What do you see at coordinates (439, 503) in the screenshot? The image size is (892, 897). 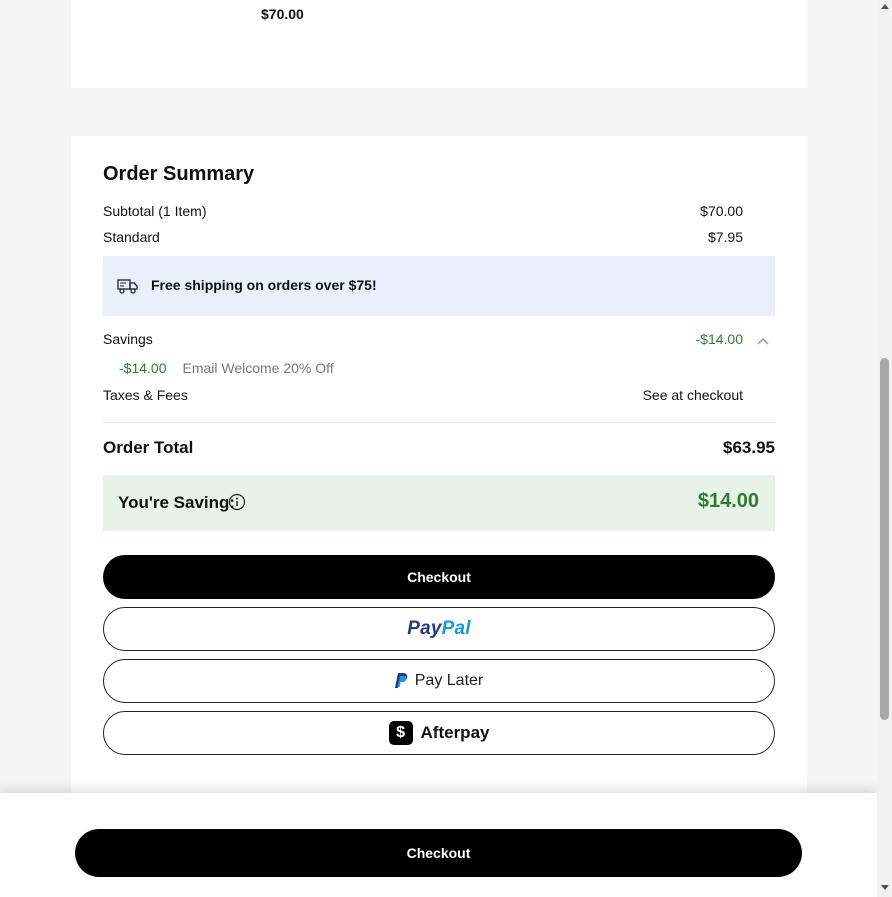 I see `you-are-saving-box: You're Saving: $14.00` at bounding box center [439, 503].